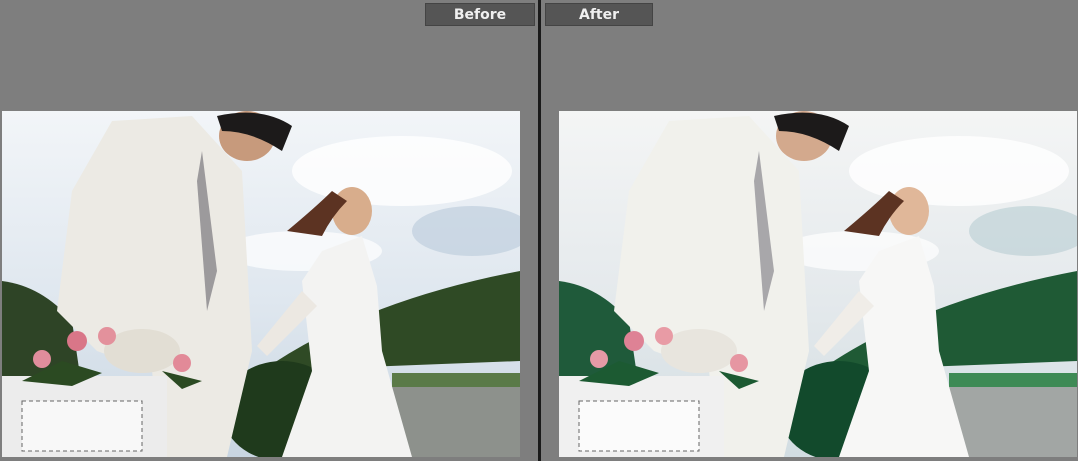 The height and width of the screenshot is (461, 1078). Describe the element at coordinates (480, 14) in the screenshot. I see `before-label: Before` at that location.